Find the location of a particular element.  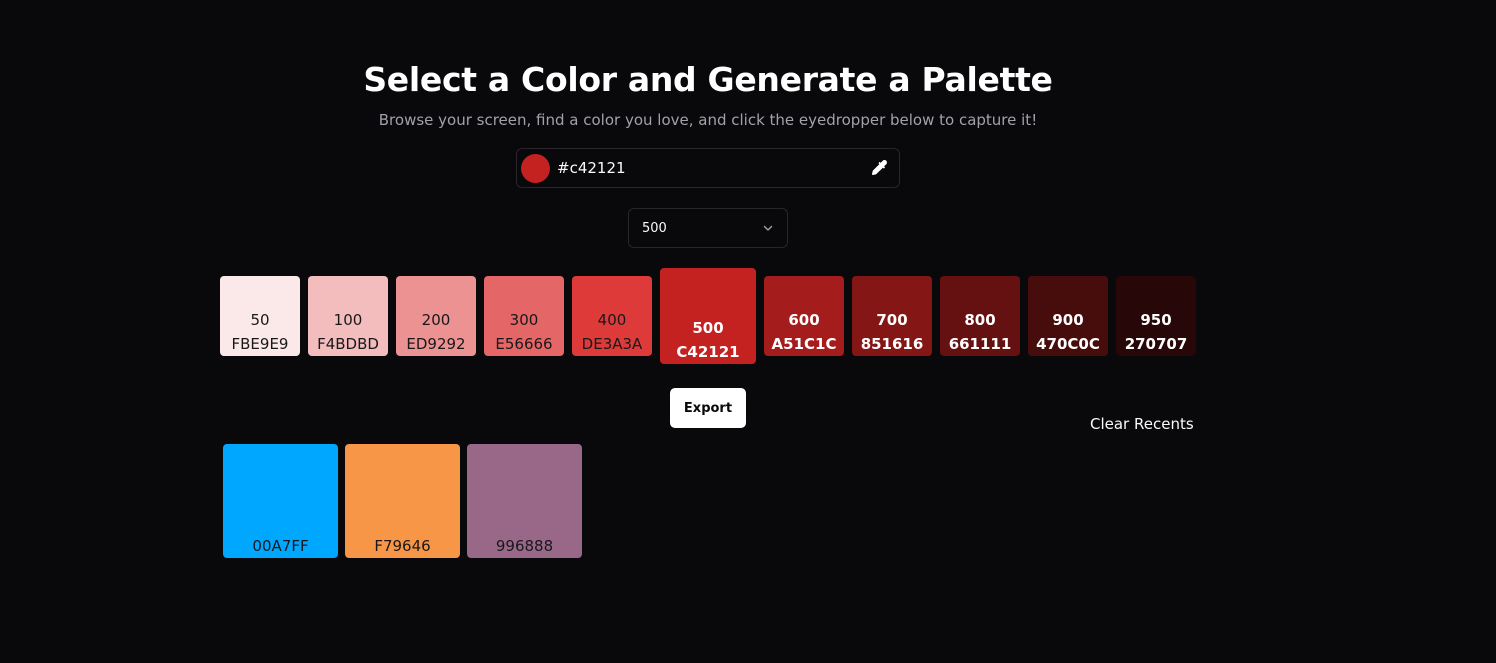

shade-hex: 851616 is located at coordinates (892, 344).